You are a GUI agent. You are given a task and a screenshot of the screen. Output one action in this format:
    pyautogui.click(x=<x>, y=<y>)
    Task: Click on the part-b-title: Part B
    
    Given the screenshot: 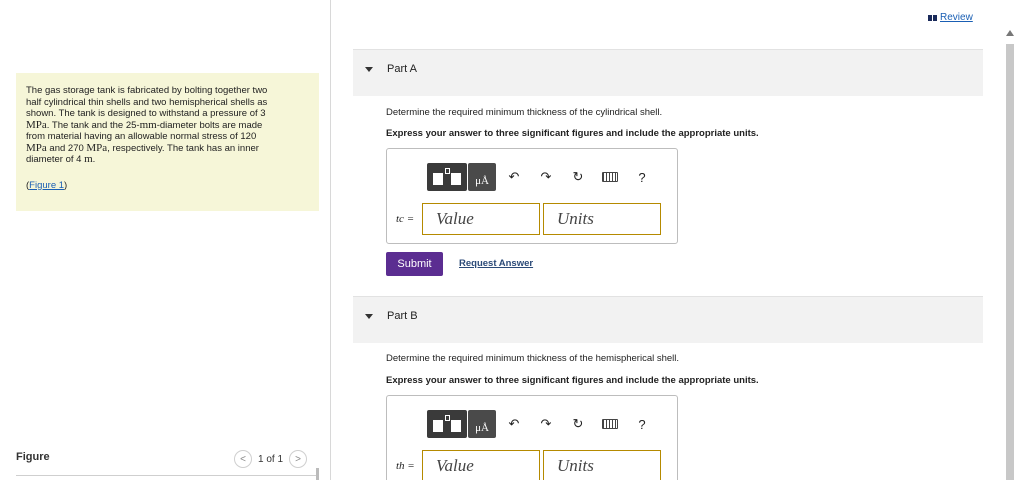 What is the action you would take?
    pyautogui.click(x=402, y=316)
    